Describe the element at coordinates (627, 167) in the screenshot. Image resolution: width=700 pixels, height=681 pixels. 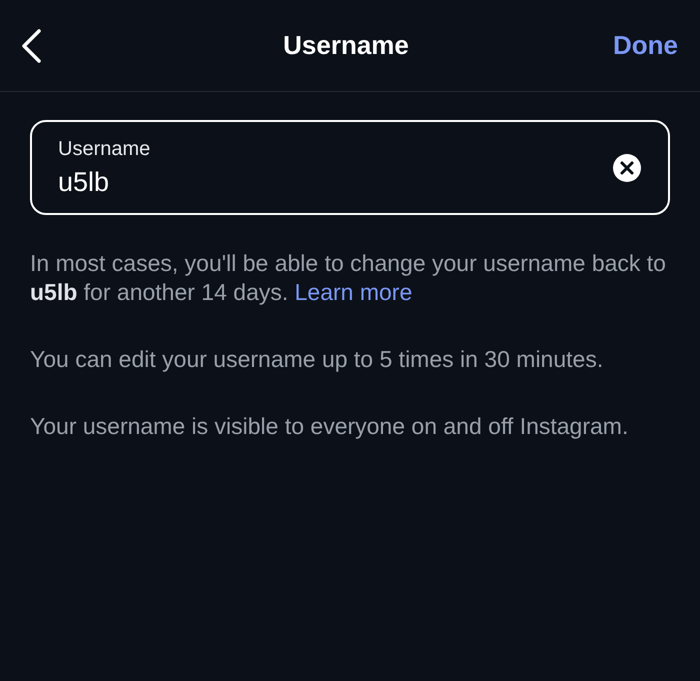
I see `clear-icon` at that location.